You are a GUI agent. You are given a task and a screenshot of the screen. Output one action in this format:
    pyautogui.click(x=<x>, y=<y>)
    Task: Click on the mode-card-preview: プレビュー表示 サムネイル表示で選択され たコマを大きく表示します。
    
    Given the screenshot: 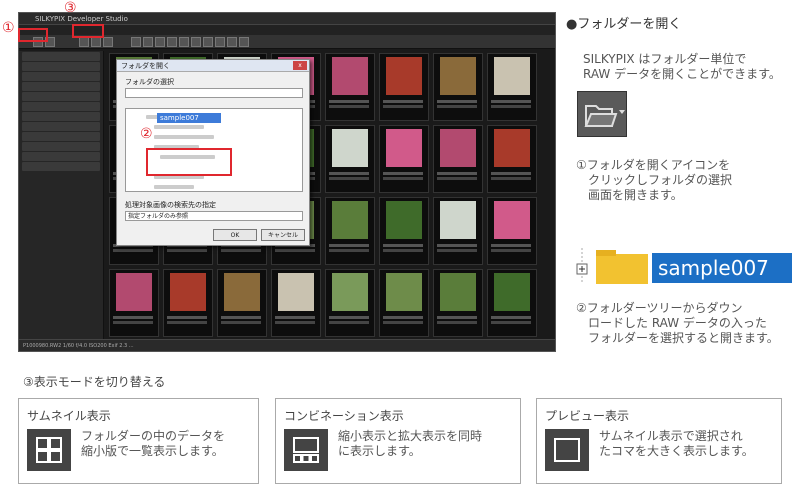 What is the action you would take?
    pyautogui.click(x=659, y=441)
    